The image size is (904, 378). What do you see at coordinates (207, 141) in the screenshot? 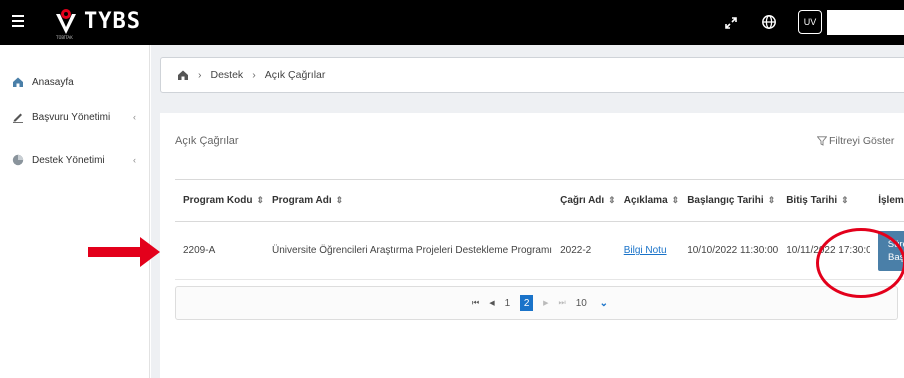
I see `panel-title: Açık Çağrılar` at bounding box center [207, 141].